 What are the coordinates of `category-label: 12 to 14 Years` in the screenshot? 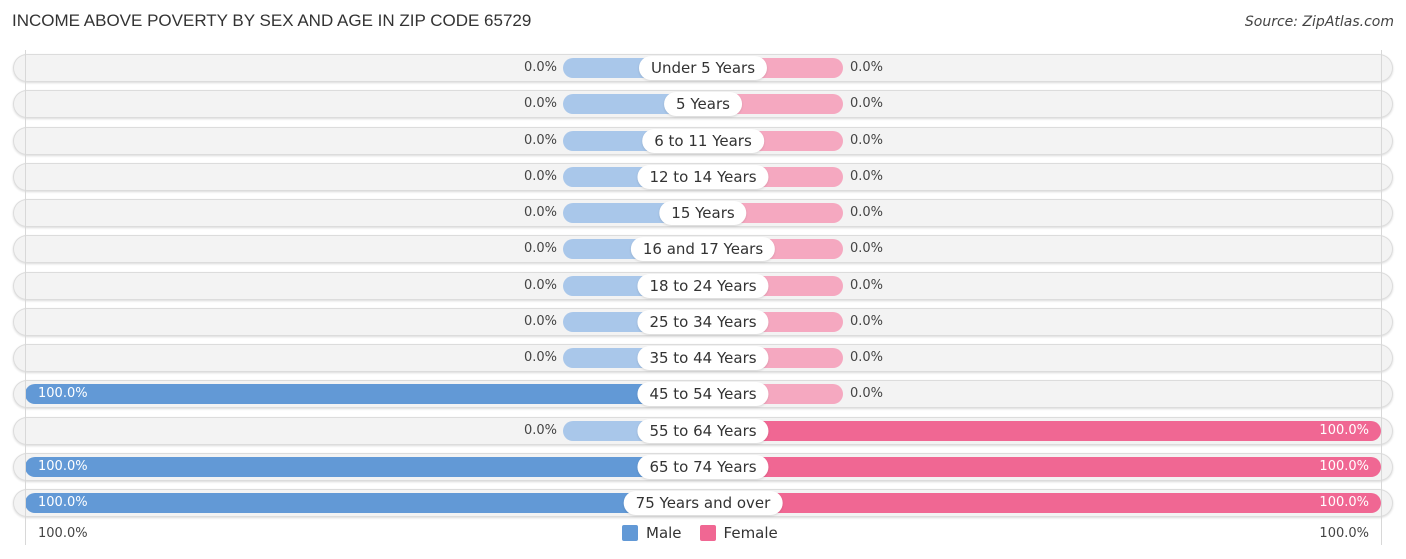 It's located at (703, 177).